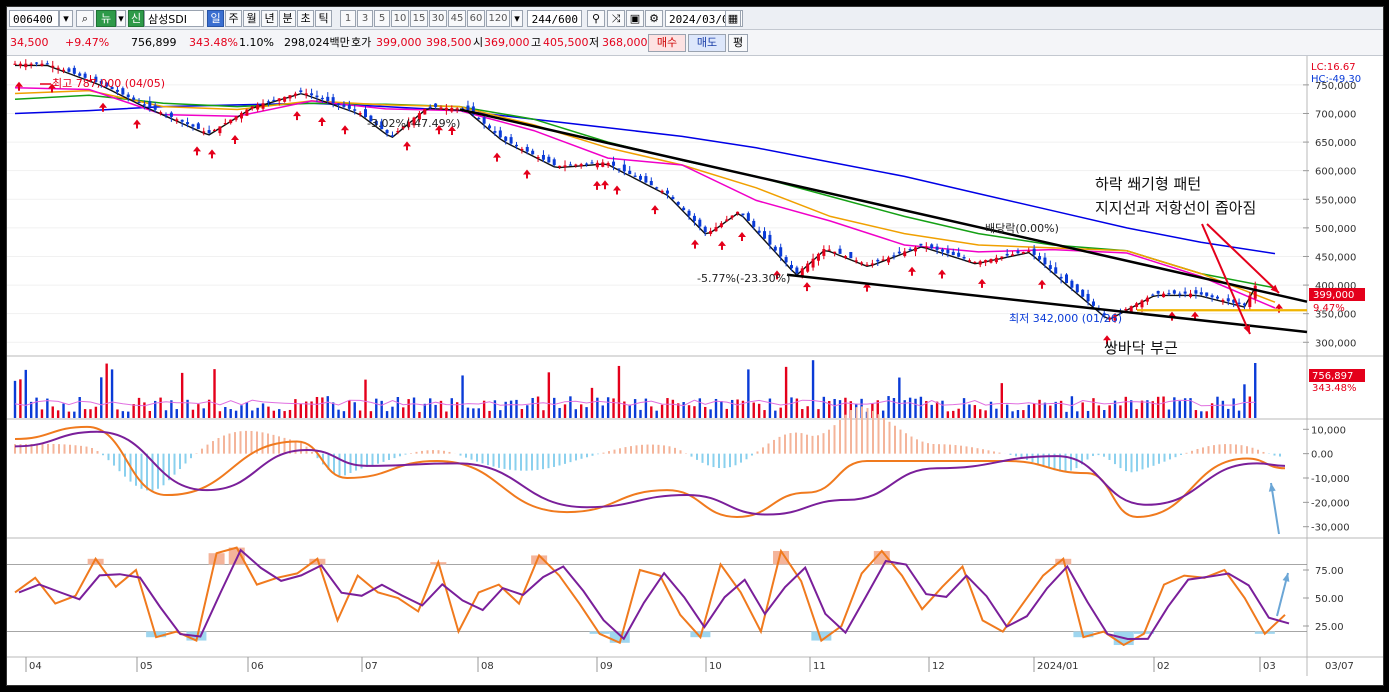 The height and width of the screenshot is (692, 1389). What do you see at coordinates (654, 18) in the screenshot?
I see `gear-icon: ⚙` at bounding box center [654, 18].